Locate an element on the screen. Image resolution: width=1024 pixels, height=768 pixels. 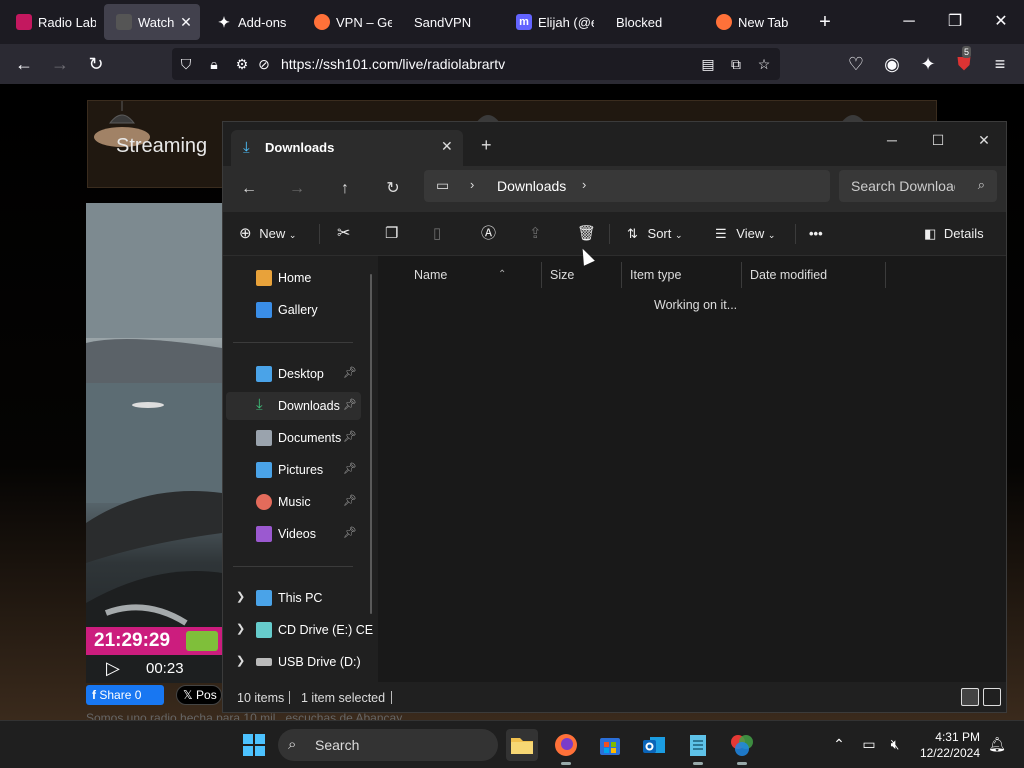
paste-icon: ▯ is located at coordinates (437, 234).